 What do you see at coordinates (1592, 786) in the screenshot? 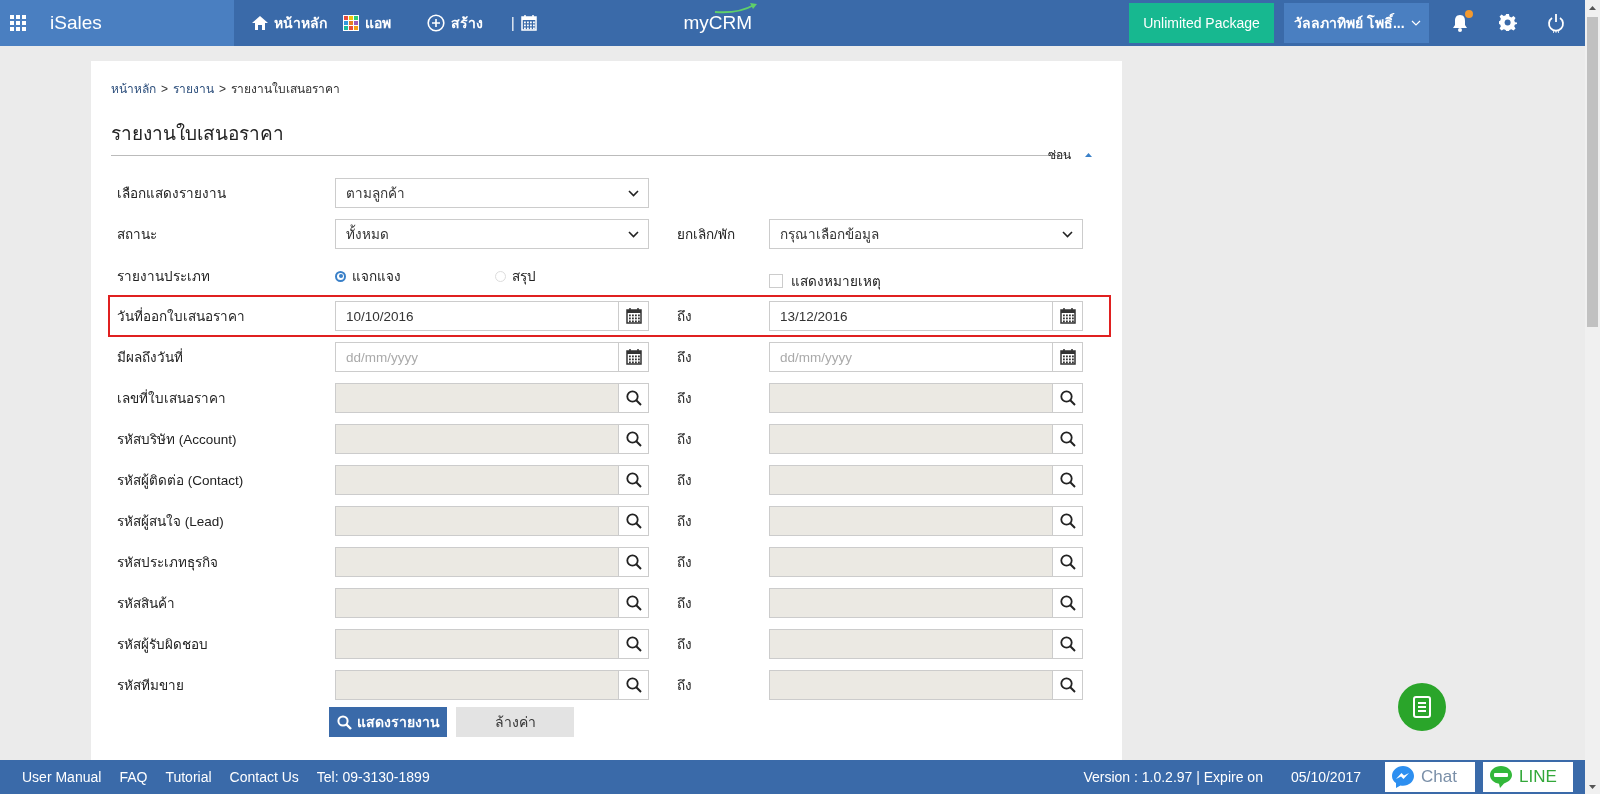
I see `scroll-down-icon` at bounding box center [1592, 786].